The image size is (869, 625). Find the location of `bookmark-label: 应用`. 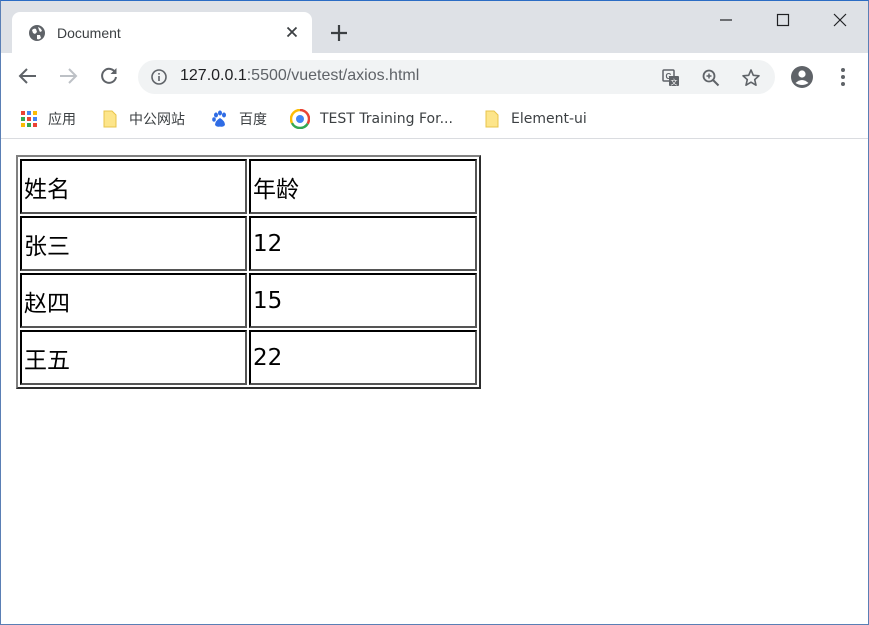

bookmark-label: 应用 is located at coordinates (62, 120).